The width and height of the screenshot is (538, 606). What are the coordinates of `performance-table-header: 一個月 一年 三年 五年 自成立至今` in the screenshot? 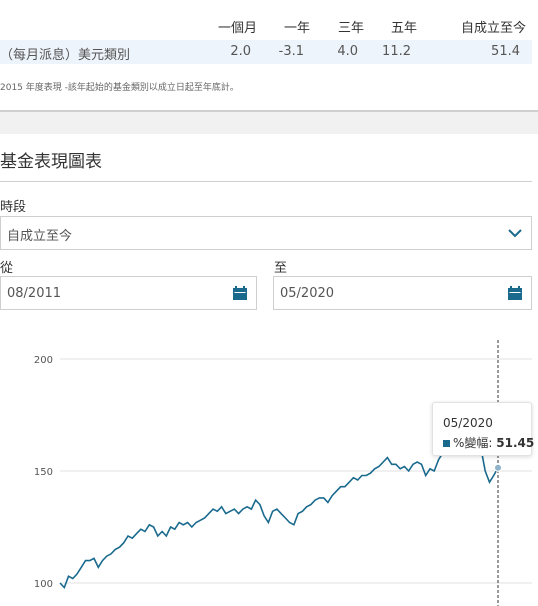 It's located at (269, 25).